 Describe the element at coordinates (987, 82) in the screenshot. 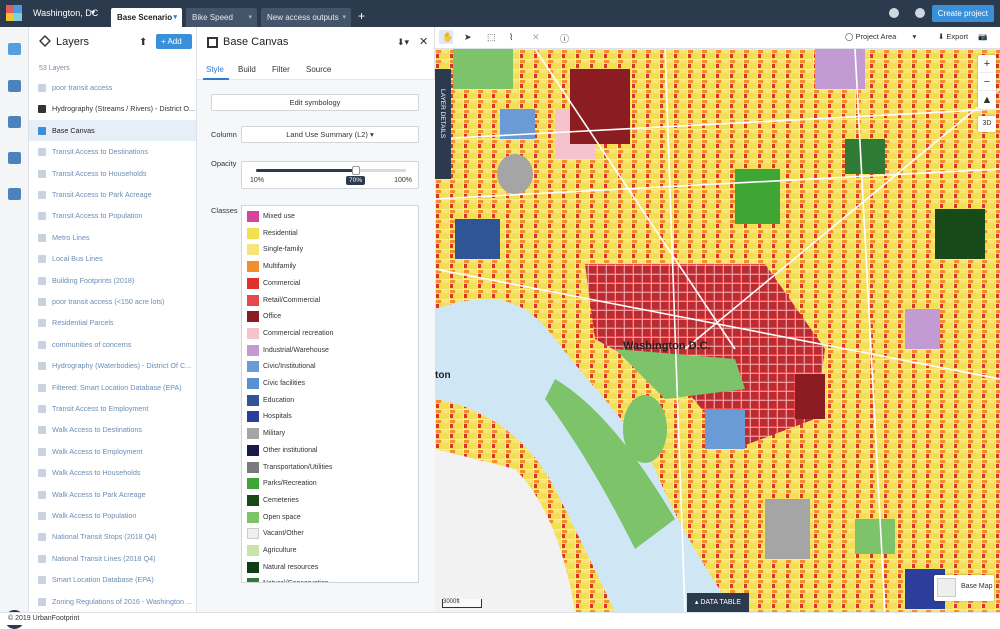

I see `zoom-out-button: −` at that location.